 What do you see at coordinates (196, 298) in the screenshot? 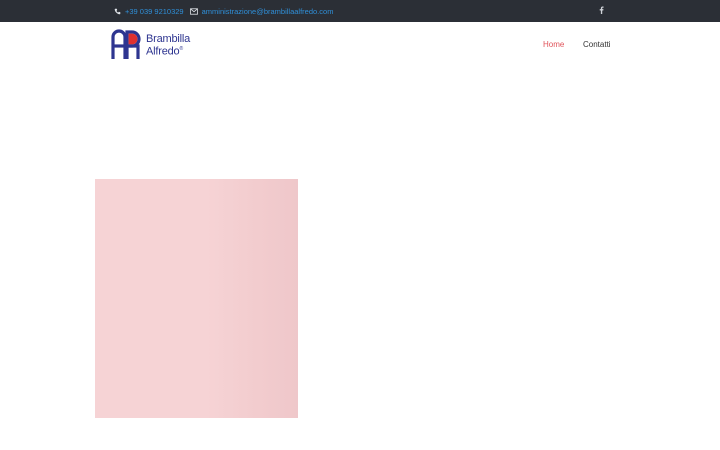
I see `hero-image-placeholder` at bounding box center [196, 298].